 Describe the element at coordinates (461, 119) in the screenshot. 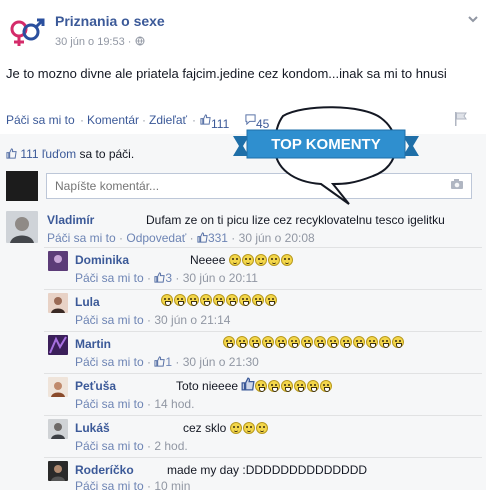

I see `flag-icon` at that location.